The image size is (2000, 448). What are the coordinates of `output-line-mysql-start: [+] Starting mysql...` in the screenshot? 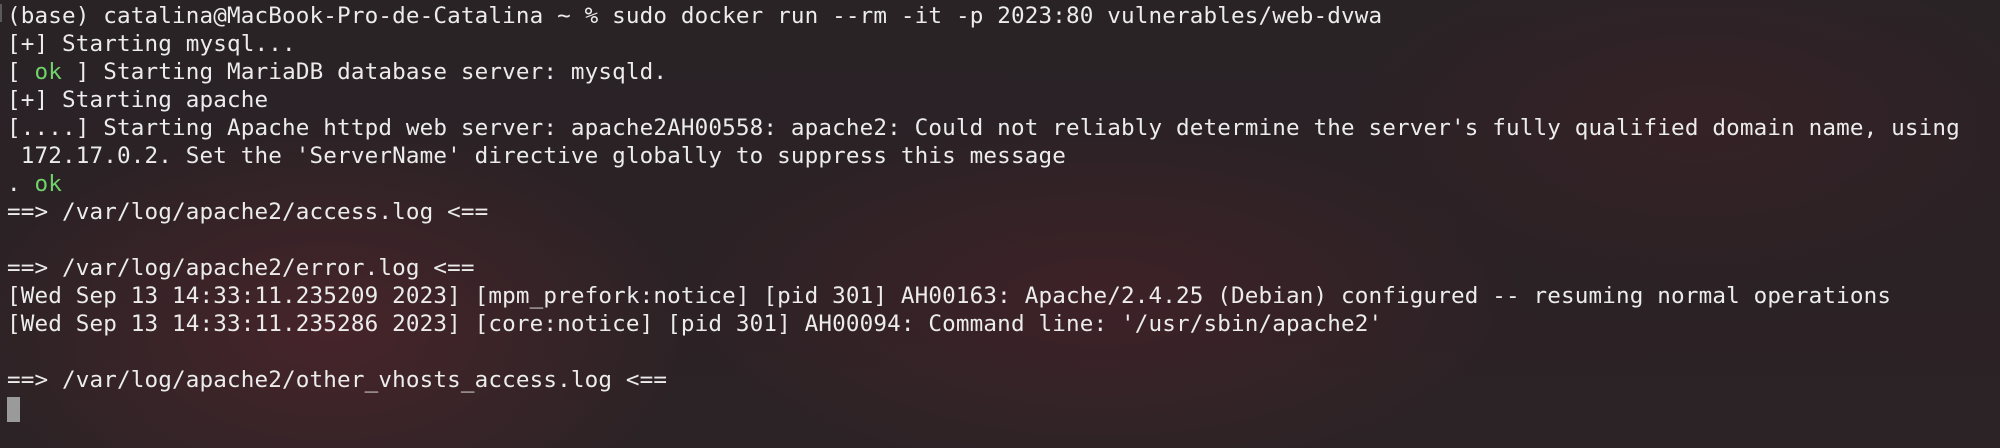 It's located at (151, 44).